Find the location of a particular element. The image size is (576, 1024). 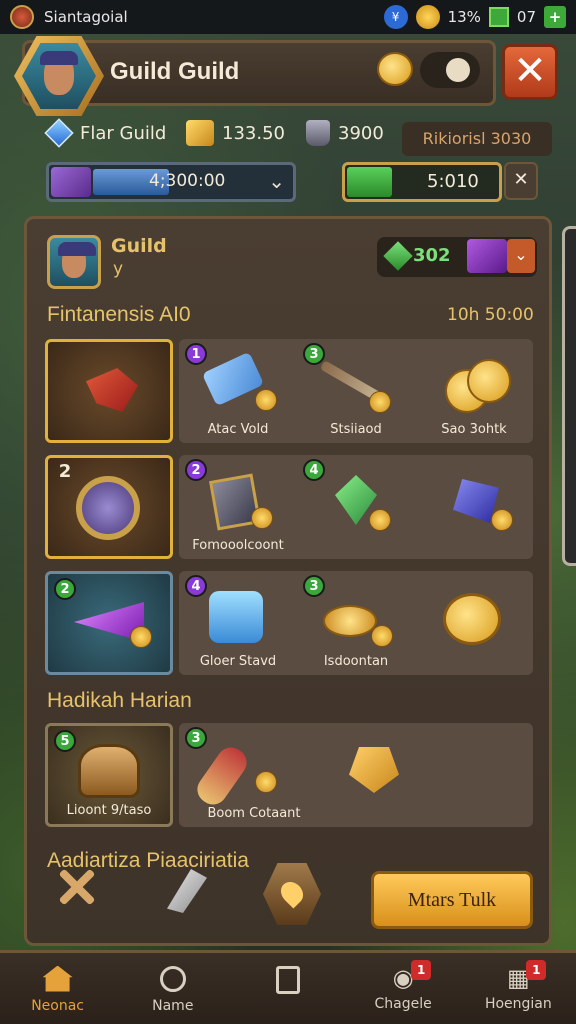

battery-label: 13% is located at coordinates (464, 17).